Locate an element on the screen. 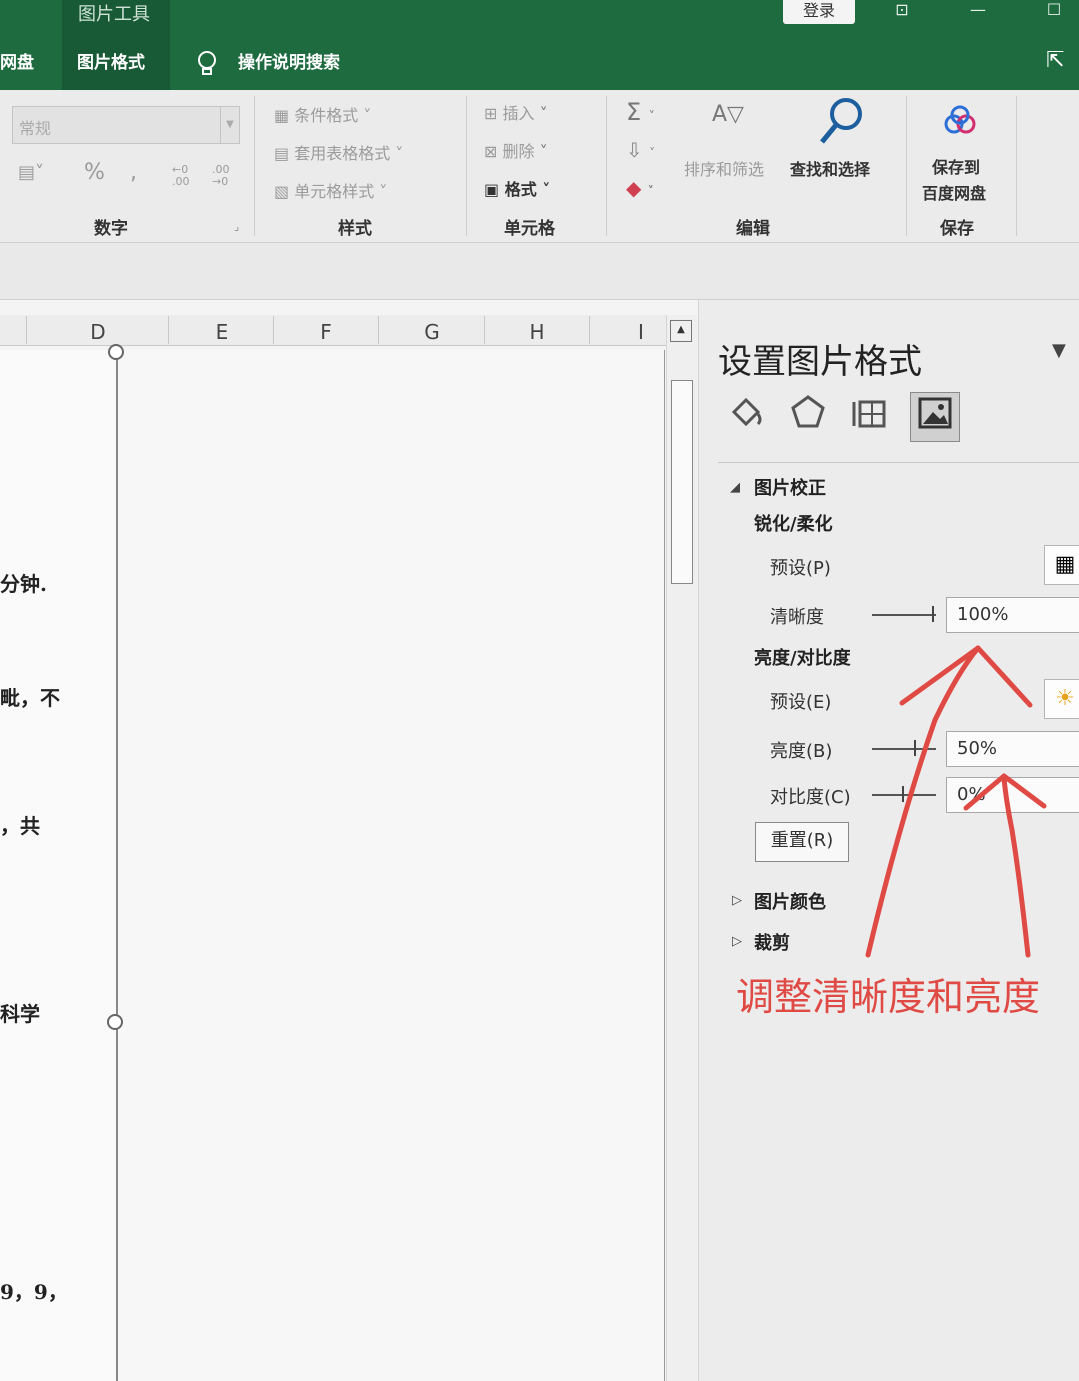  picture-tools-title: 图片工具 is located at coordinates (114, 14).